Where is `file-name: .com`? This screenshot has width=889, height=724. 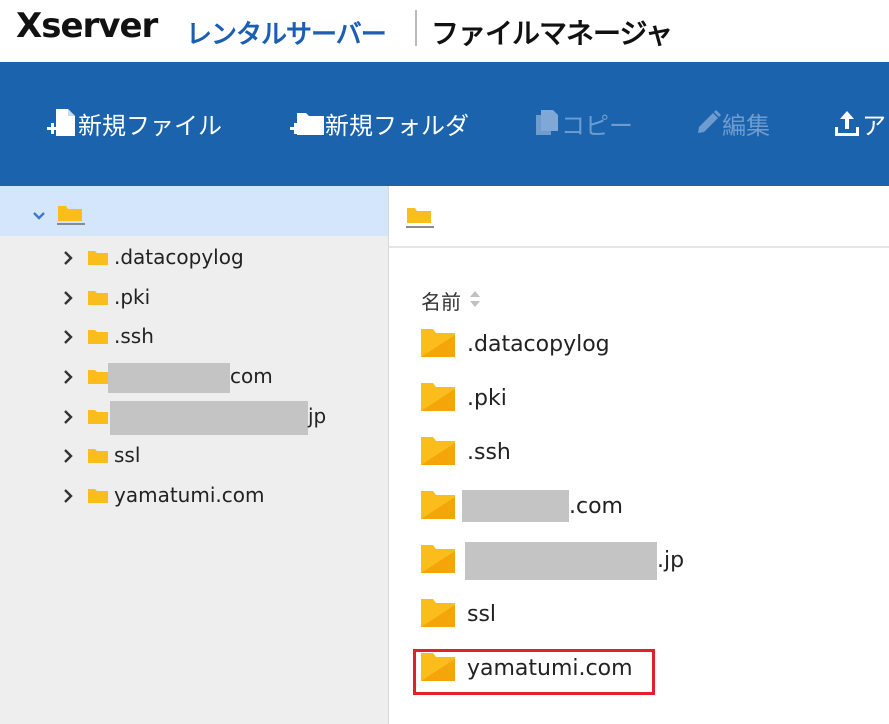
file-name: .com is located at coordinates (596, 506).